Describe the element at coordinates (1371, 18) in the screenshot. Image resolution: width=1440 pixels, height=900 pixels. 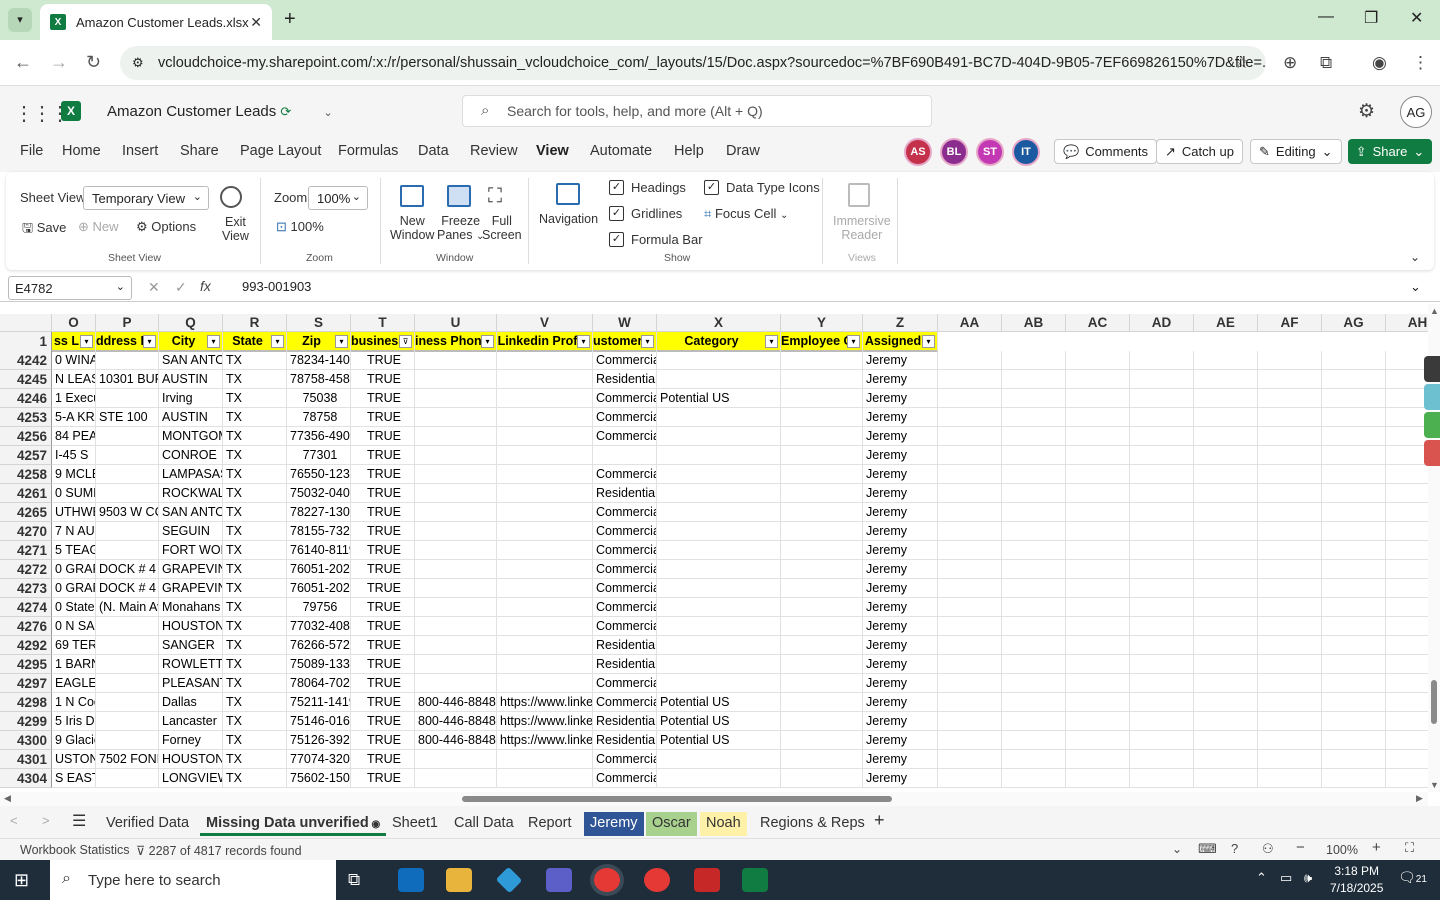
I see `restore-icon: ❐` at that location.